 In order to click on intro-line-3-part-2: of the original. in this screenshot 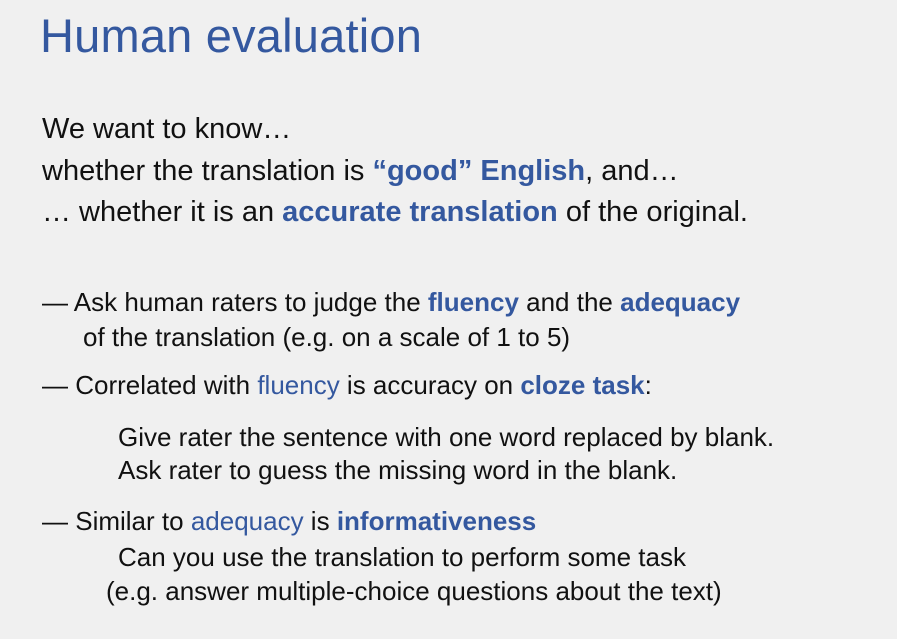, I will do `click(652, 212)`.